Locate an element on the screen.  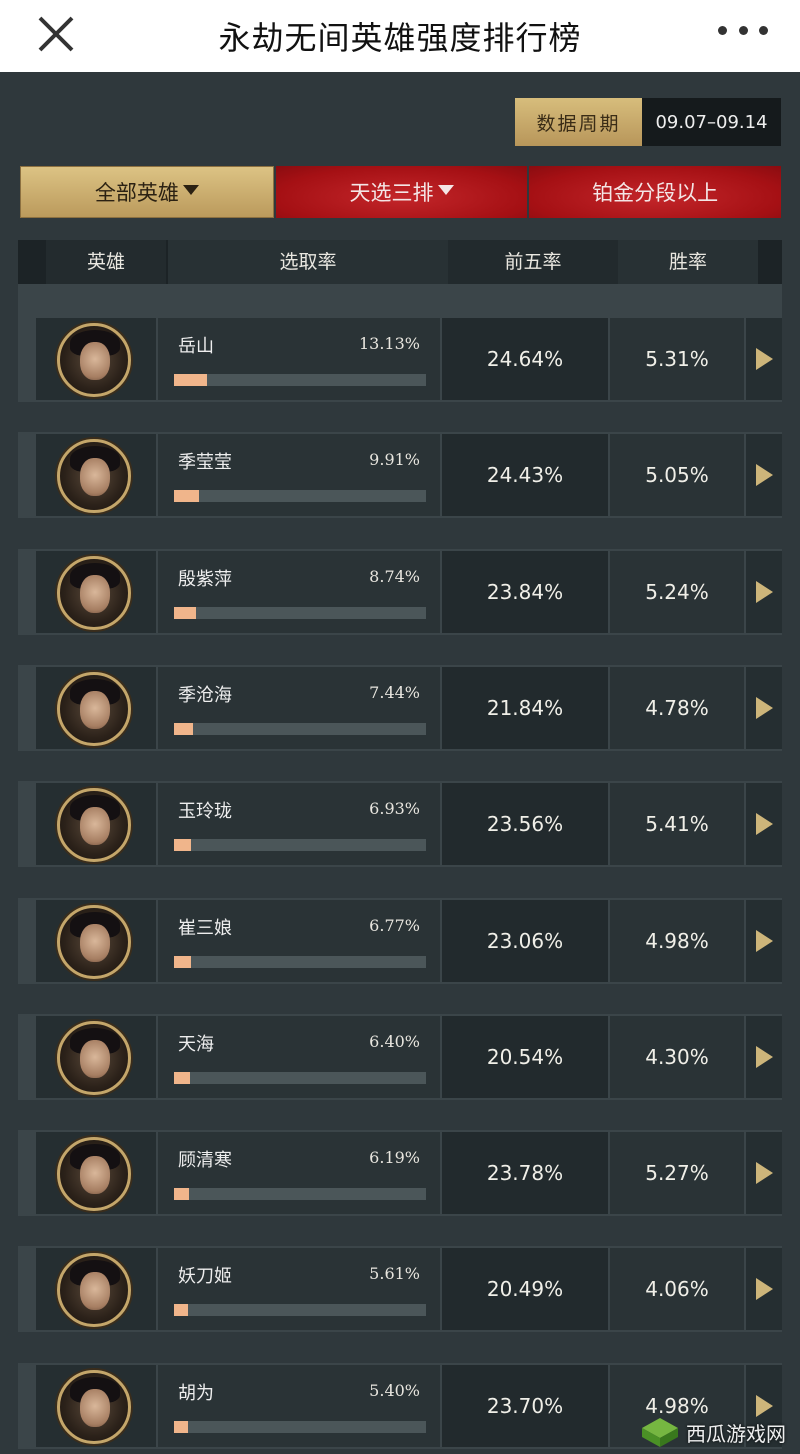
pick-rate-cell: 岳山 13.13% is located at coordinates (299, 359).